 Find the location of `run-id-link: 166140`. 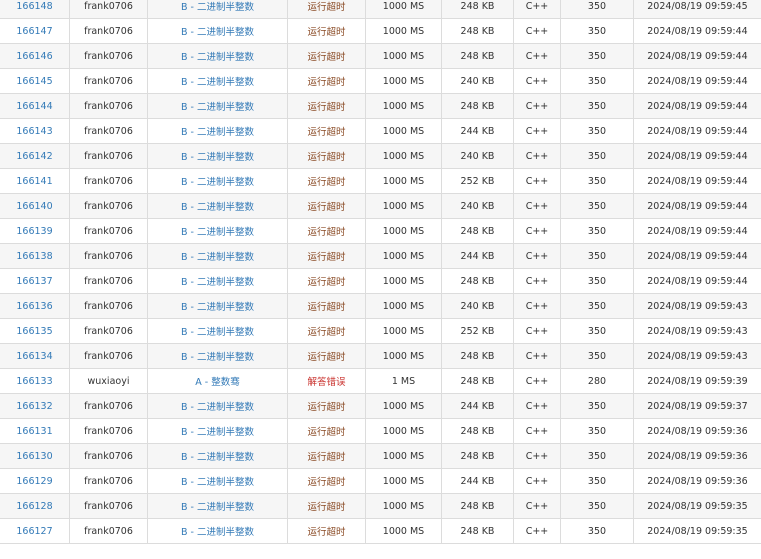

run-id-link: 166140 is located at coordinates (34, 206).